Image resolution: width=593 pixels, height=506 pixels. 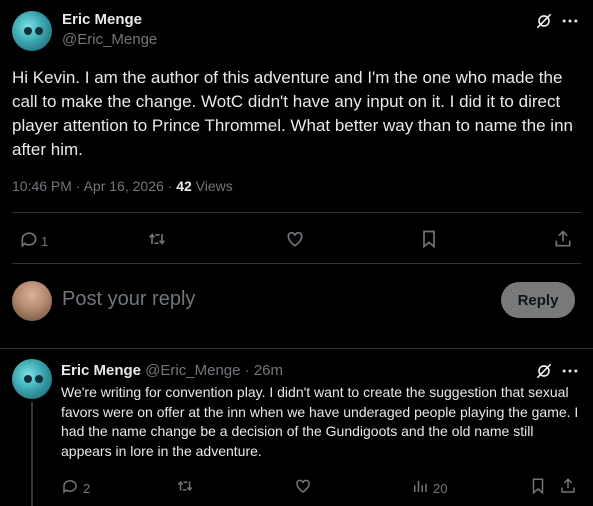 What do you see at coordinates (109, 39) in the screenshot?
I see `author-handle: @Eric_Menge` at bounding box center [109, 39].